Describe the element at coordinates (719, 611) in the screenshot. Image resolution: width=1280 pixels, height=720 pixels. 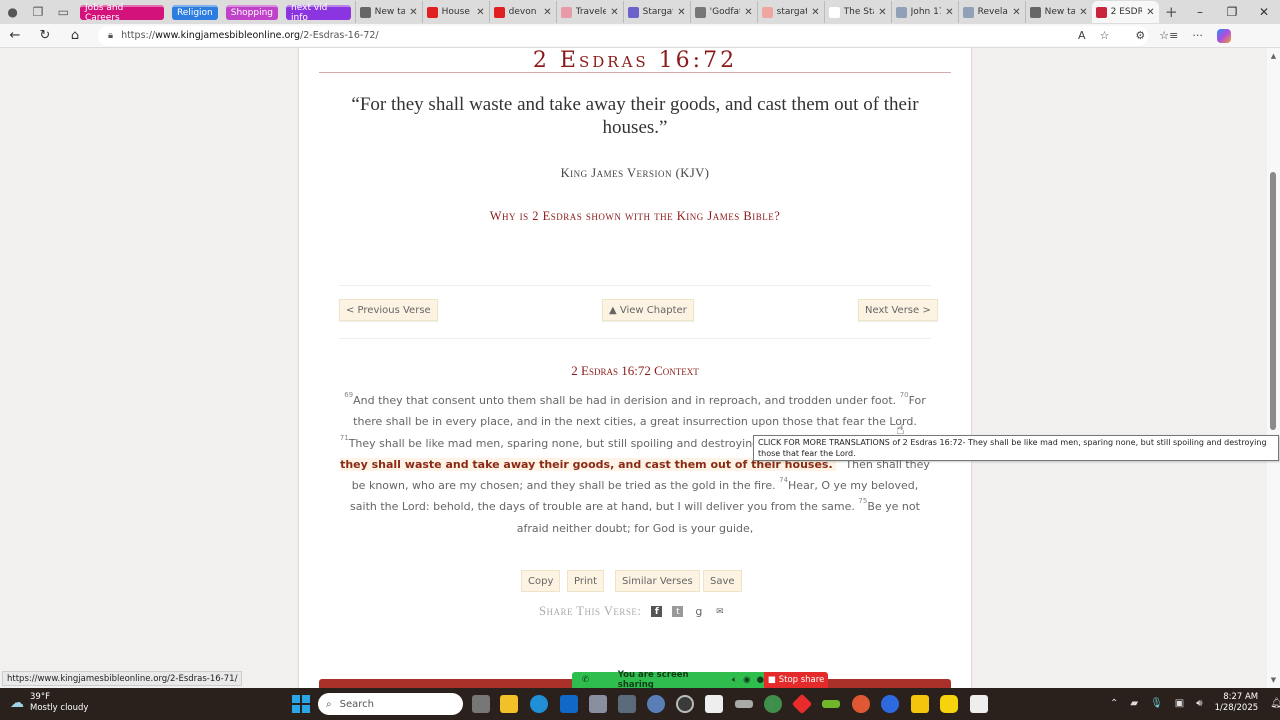
I see `email-icon: ✉` at that location.